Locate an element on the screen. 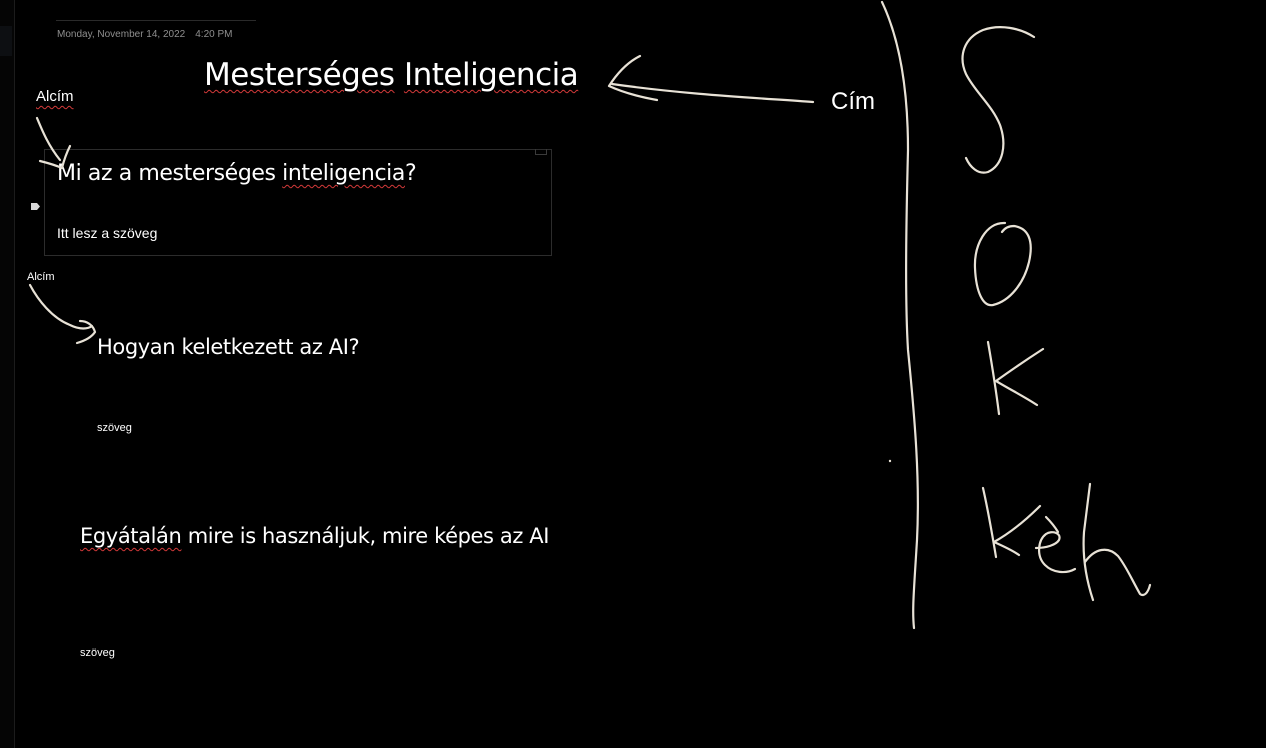 The height and width of the screenshot is (748, 1266). page-title-word-1: Mesterséges is located at coordinates (299, 75).